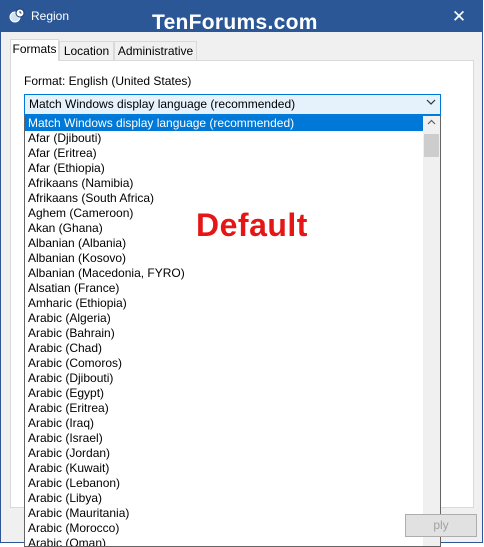 The height and width of the screenshot is (547, 484). Describe the element at coordinates (224, 363) in the screenshot. I see `list-item: Arabic (Comoros)` at that location.